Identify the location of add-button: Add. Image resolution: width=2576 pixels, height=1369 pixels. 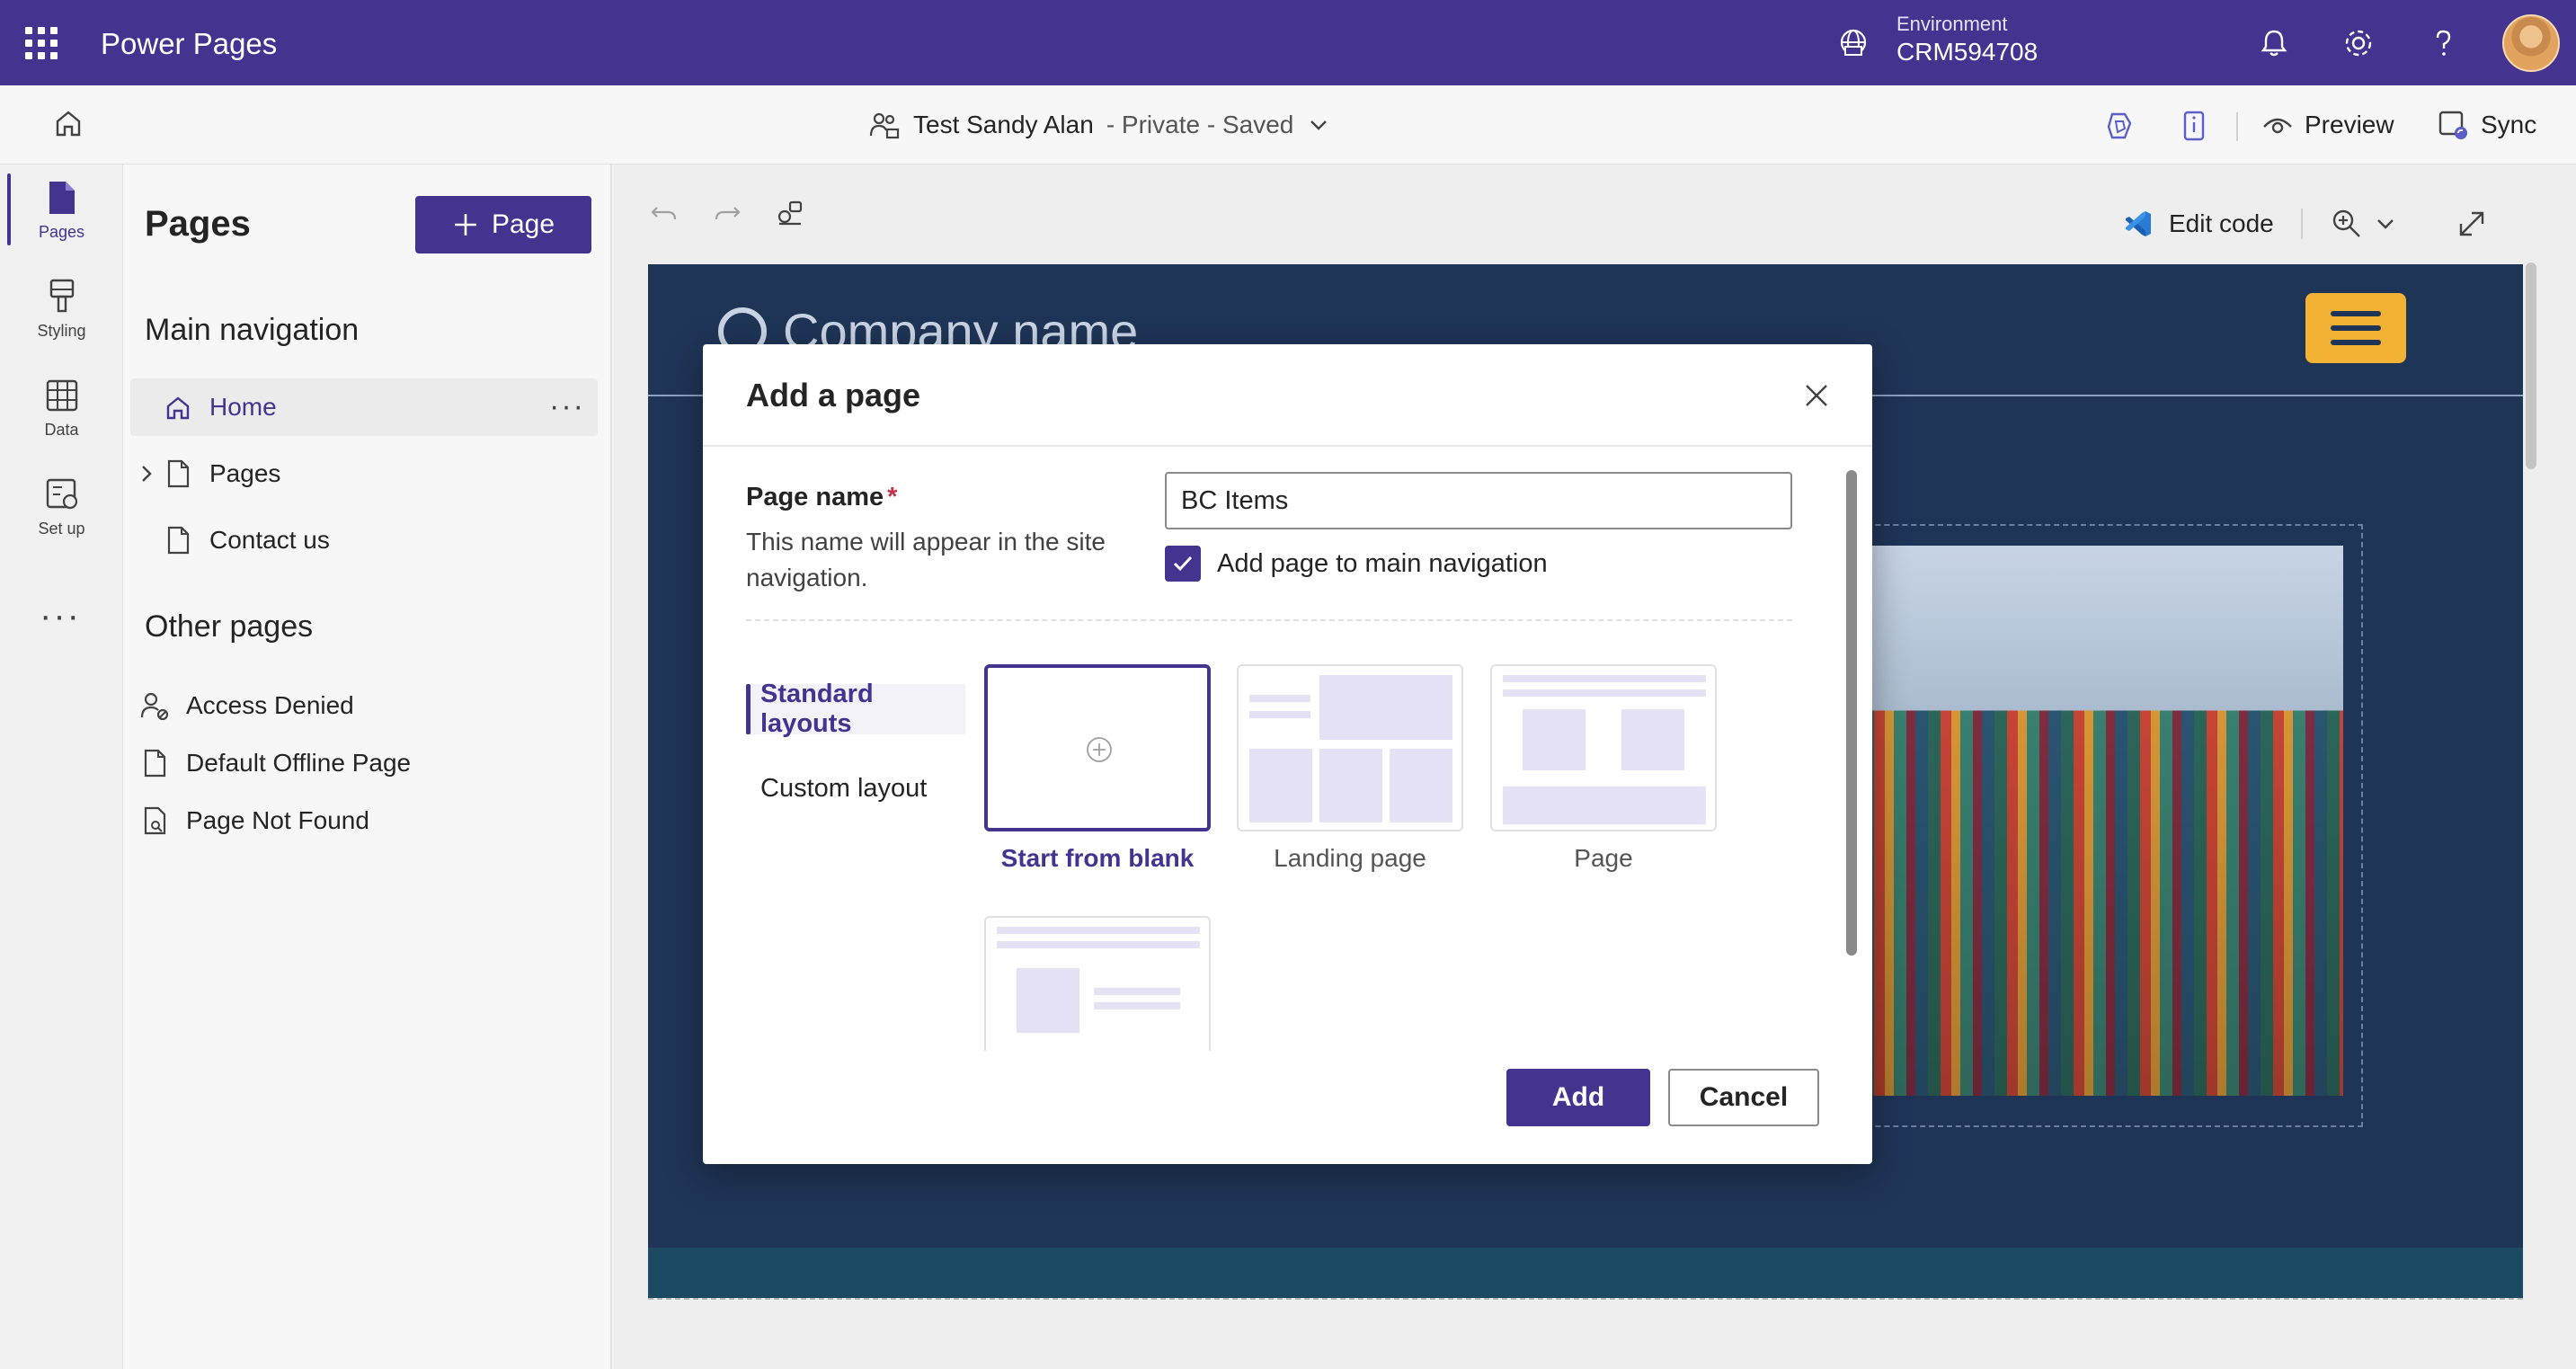
(1578, 1097).